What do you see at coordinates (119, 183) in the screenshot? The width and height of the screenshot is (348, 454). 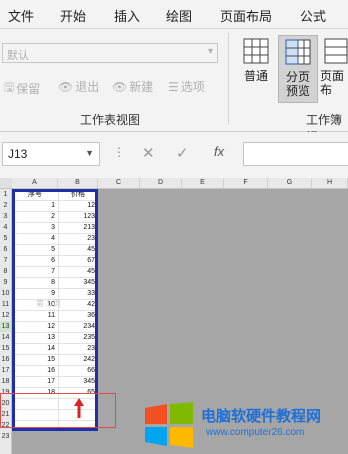 I see `col-header-c: C` at bounding box center [119, 183].